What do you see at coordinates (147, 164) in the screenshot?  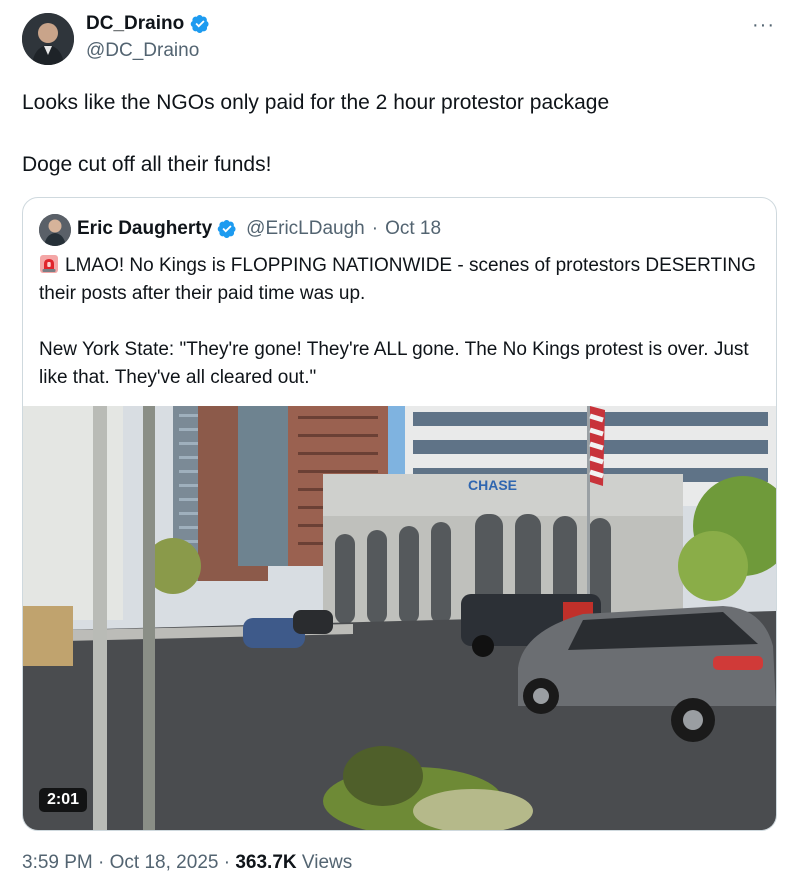 I see `tweet-line-2: Doge cut off all their funds!` at bounding box center [147, 164].